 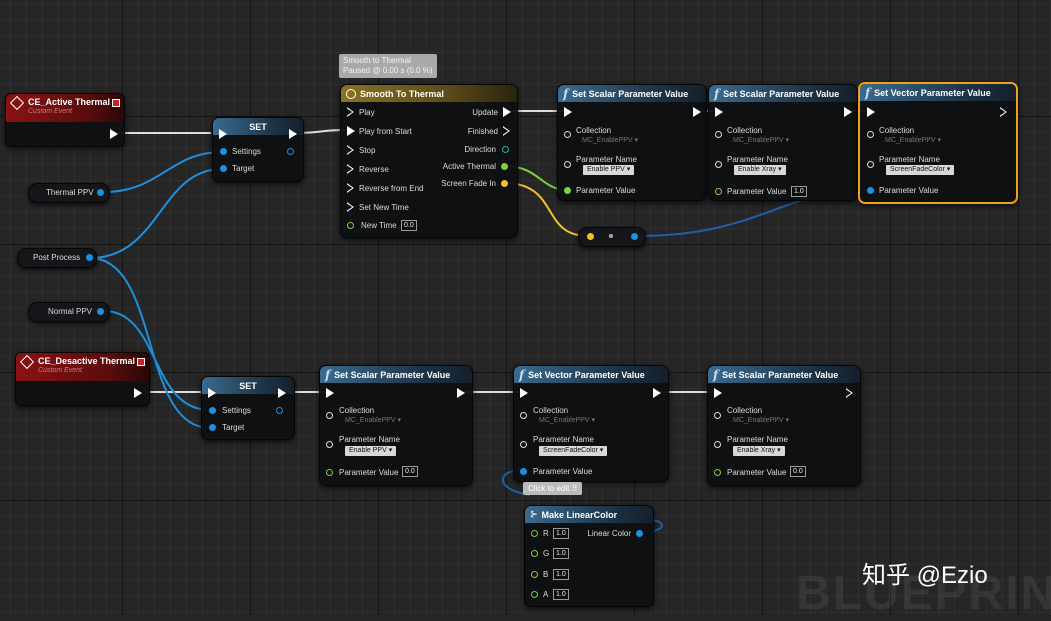 What do you see at coordinates (639, 533) in the screenshot?
I see `linear-color-out-pin` at bounding box center [639, 533].